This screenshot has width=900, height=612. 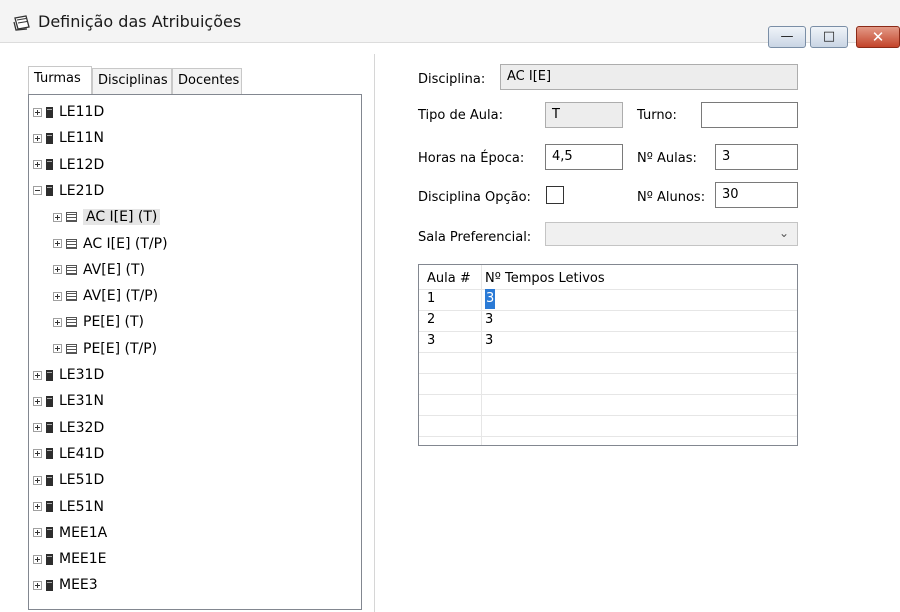 I want to click on aulas-grid: Aula # Nº Tempos Letivos 1 3 2 3 3 3, so click(x=608, y=355).